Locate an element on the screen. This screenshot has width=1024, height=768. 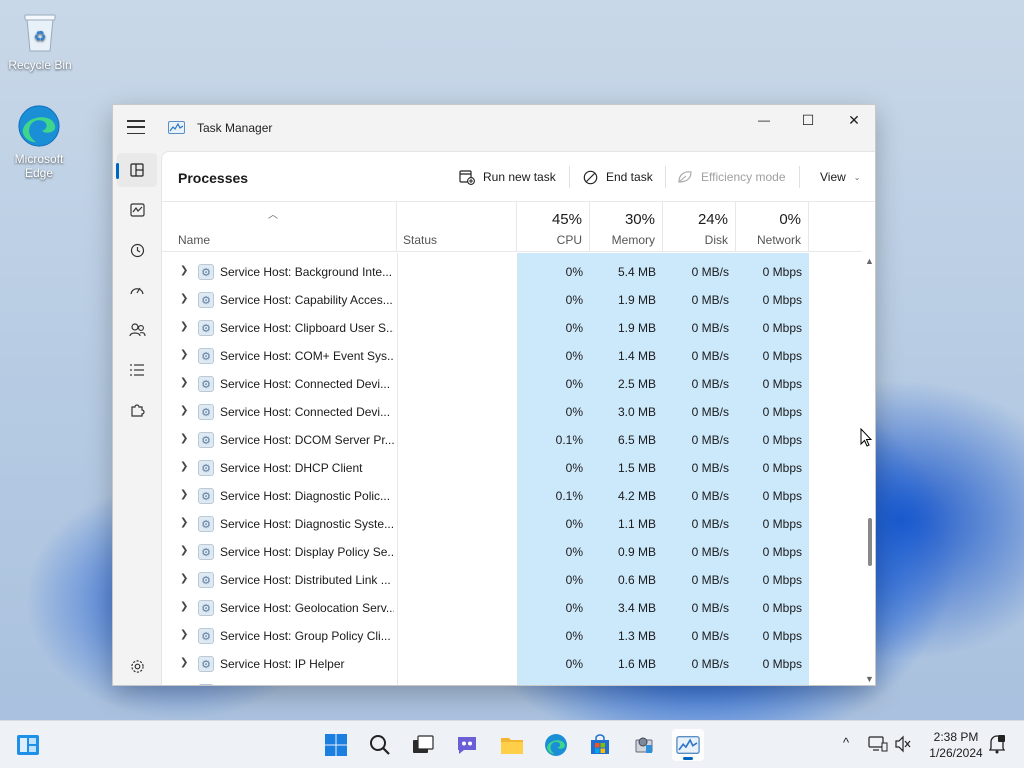
column-header-memory: 30% Memory is located at coordinates (626, 227).